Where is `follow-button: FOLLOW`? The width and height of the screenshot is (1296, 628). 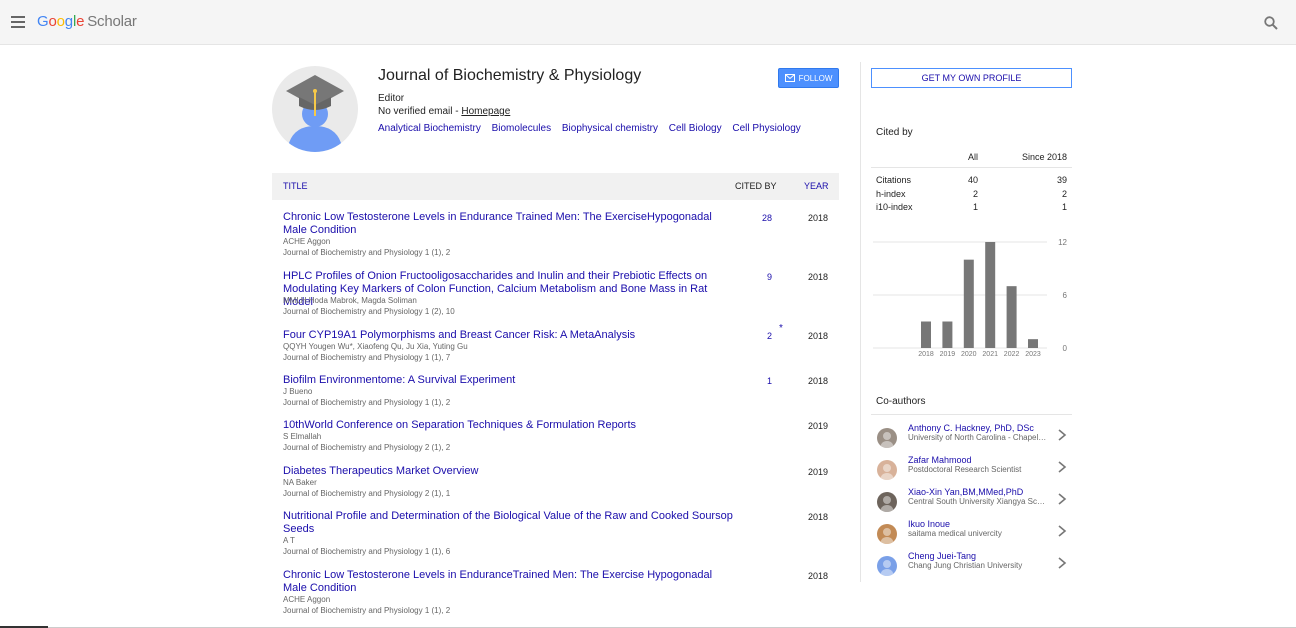 follow-button: FOLLOW is located at coordinates (808, 78).